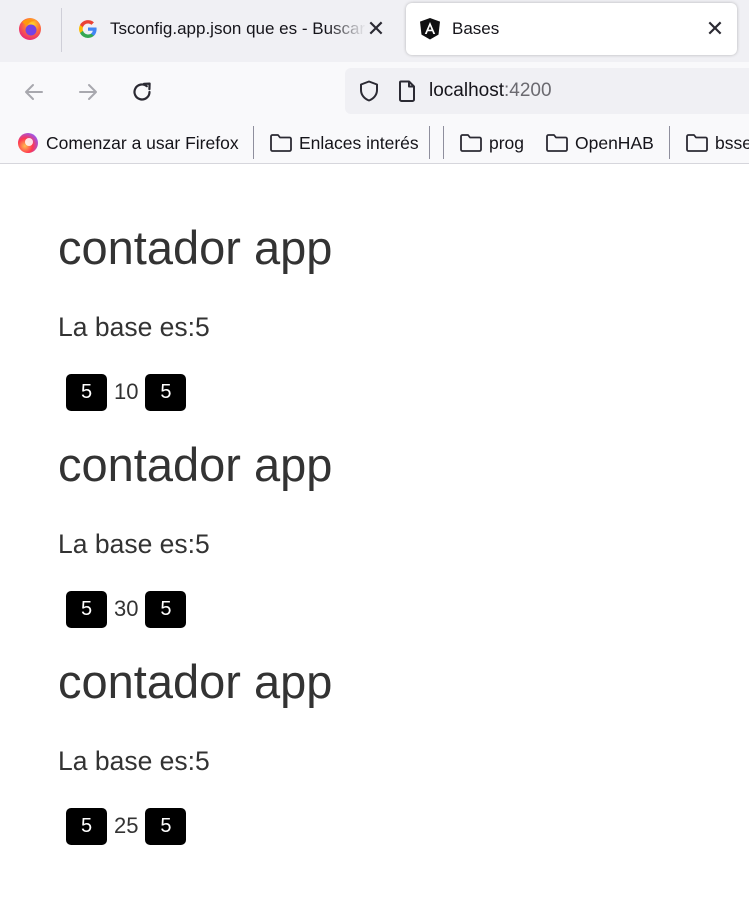  I want to click on counter-value: 25, so click(126, 825).